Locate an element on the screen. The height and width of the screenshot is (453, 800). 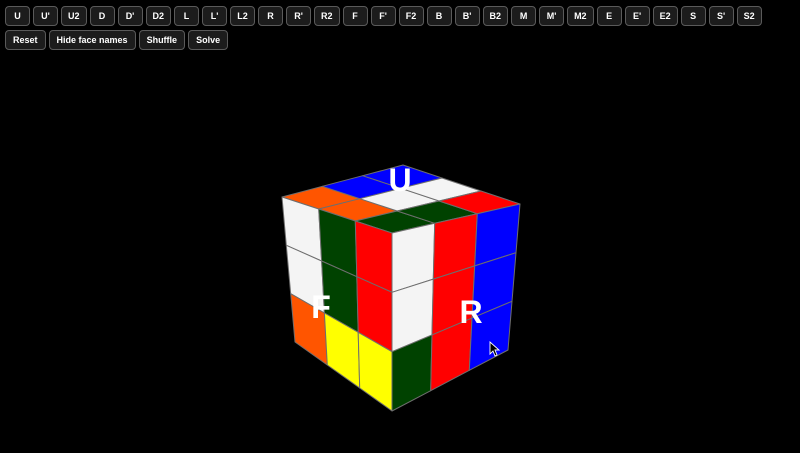
face-label-front: F is located at coordinates (321, 307).